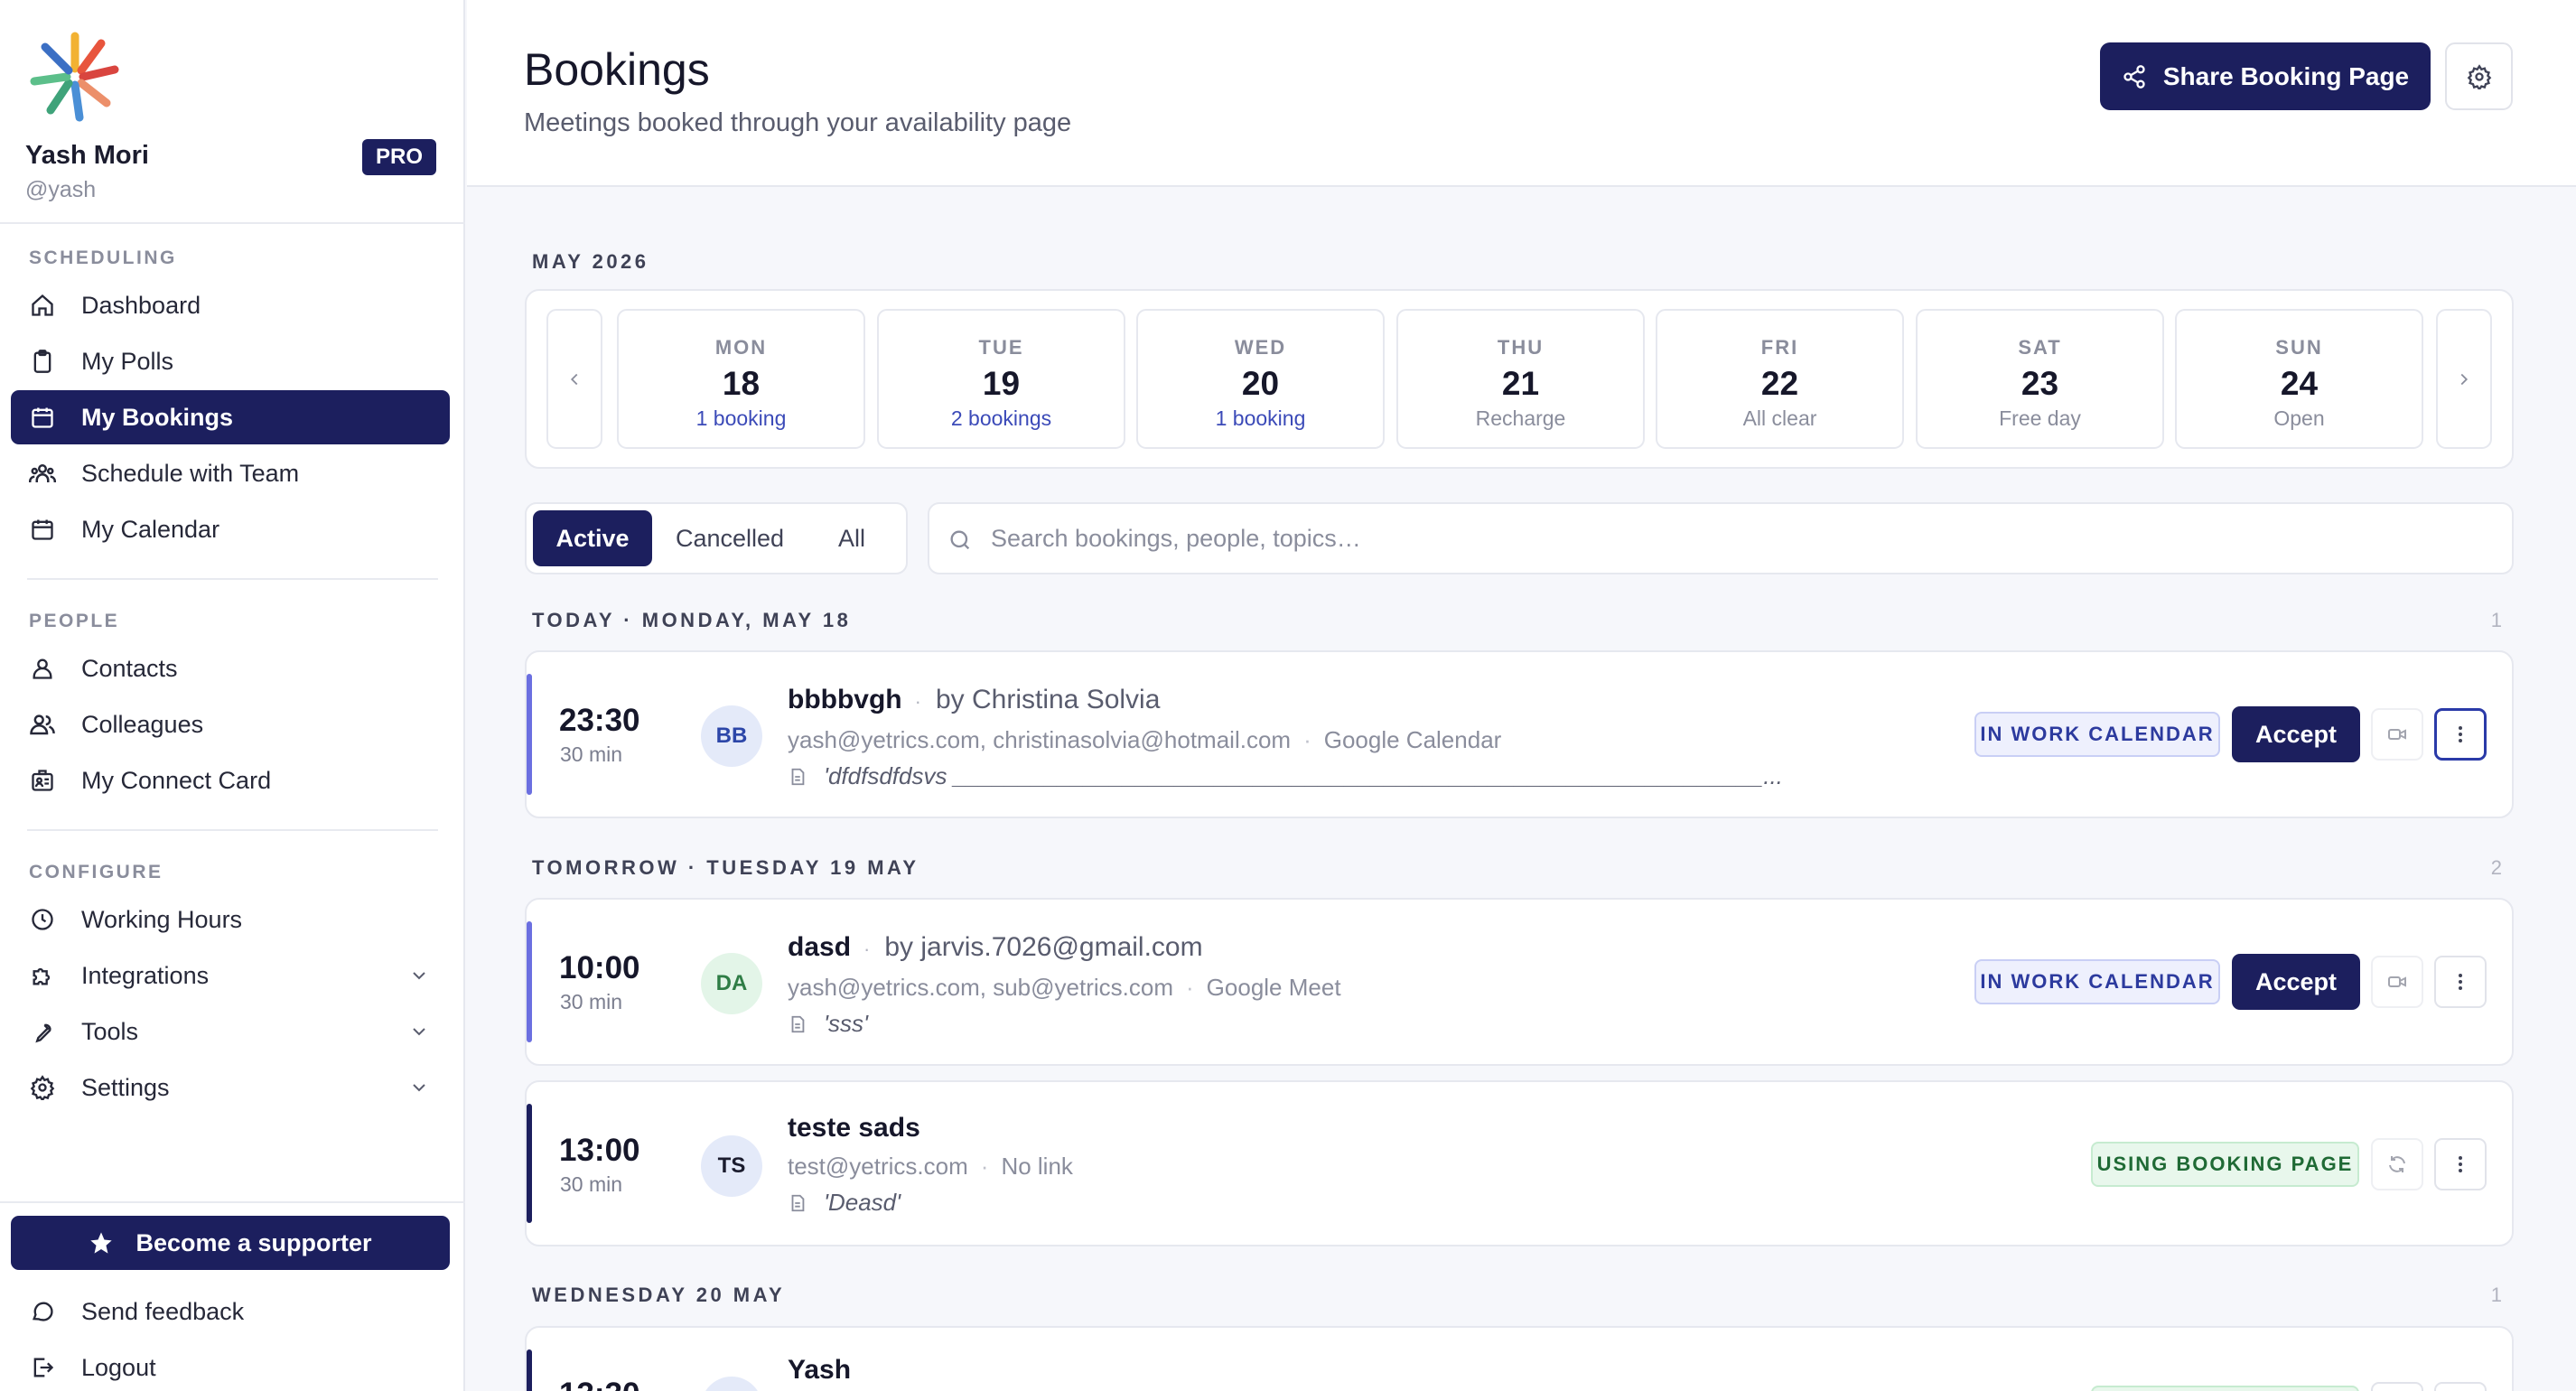  I want to click on day-number: 20, so click(1260, 383).